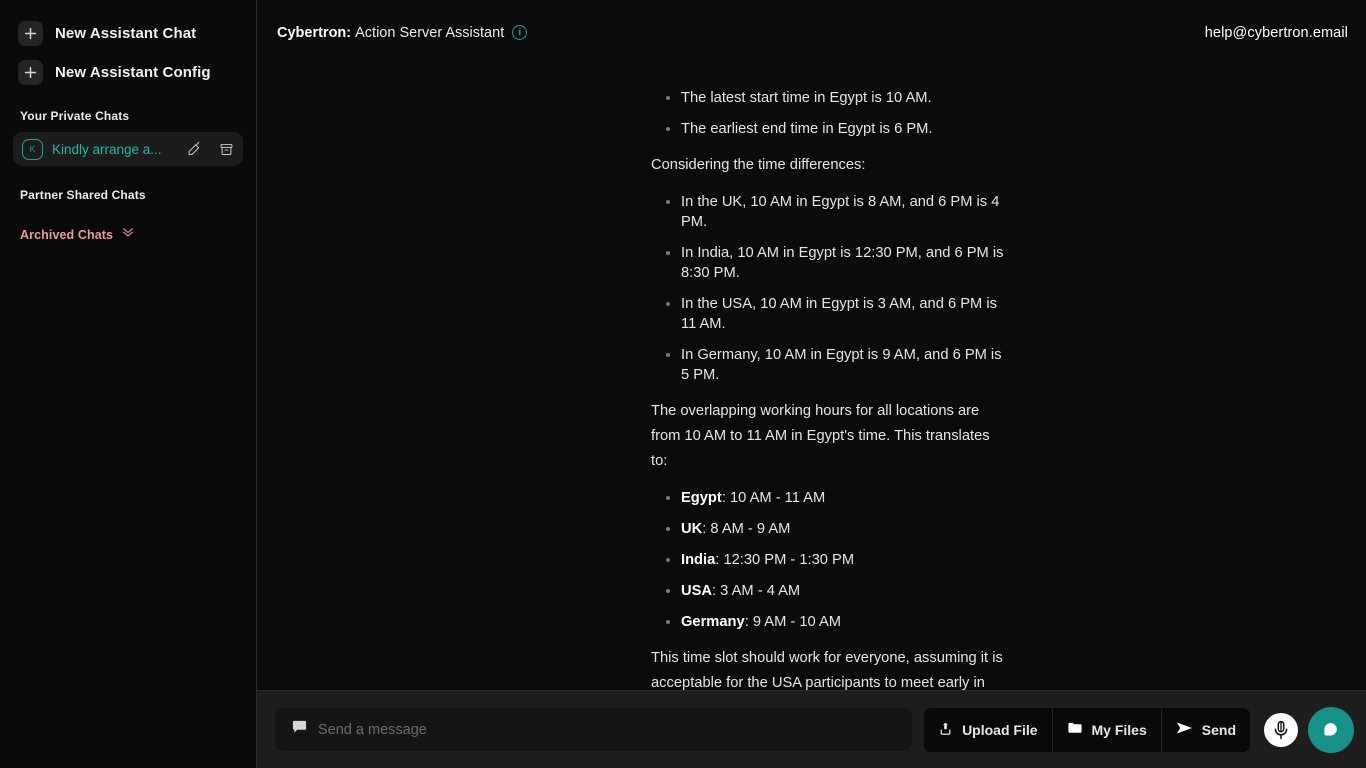 The width and height of the screenshot is (1366, 768). I want to click on message-input-placeholder: Send a message, so click(372, 729).